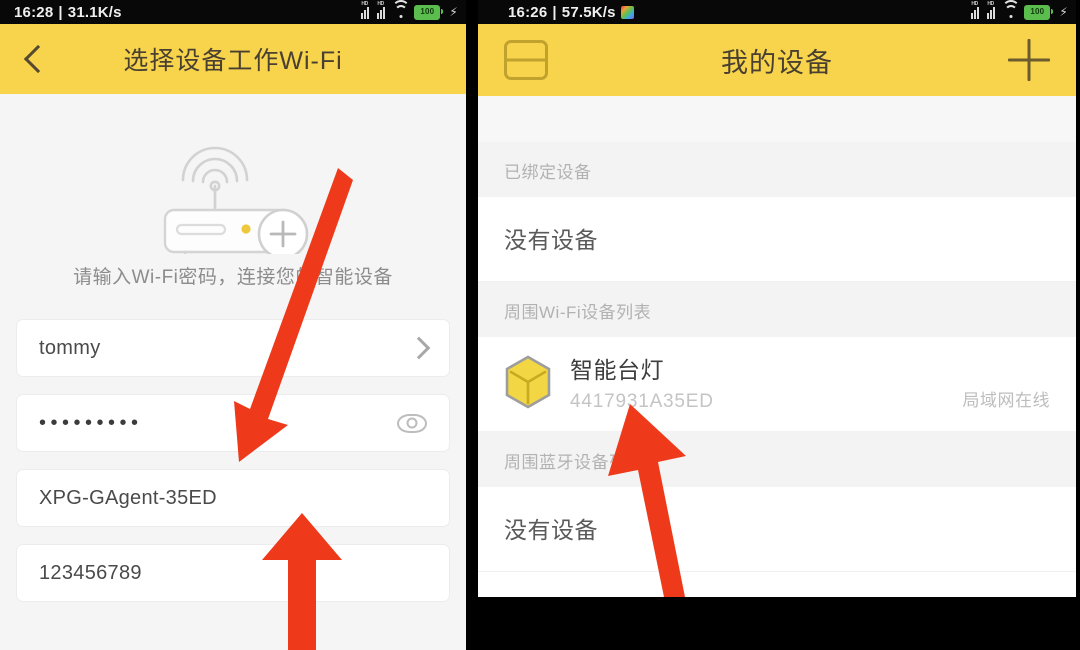  I want to click on status-network-speed: 31.1K/s, so click(94, 12).